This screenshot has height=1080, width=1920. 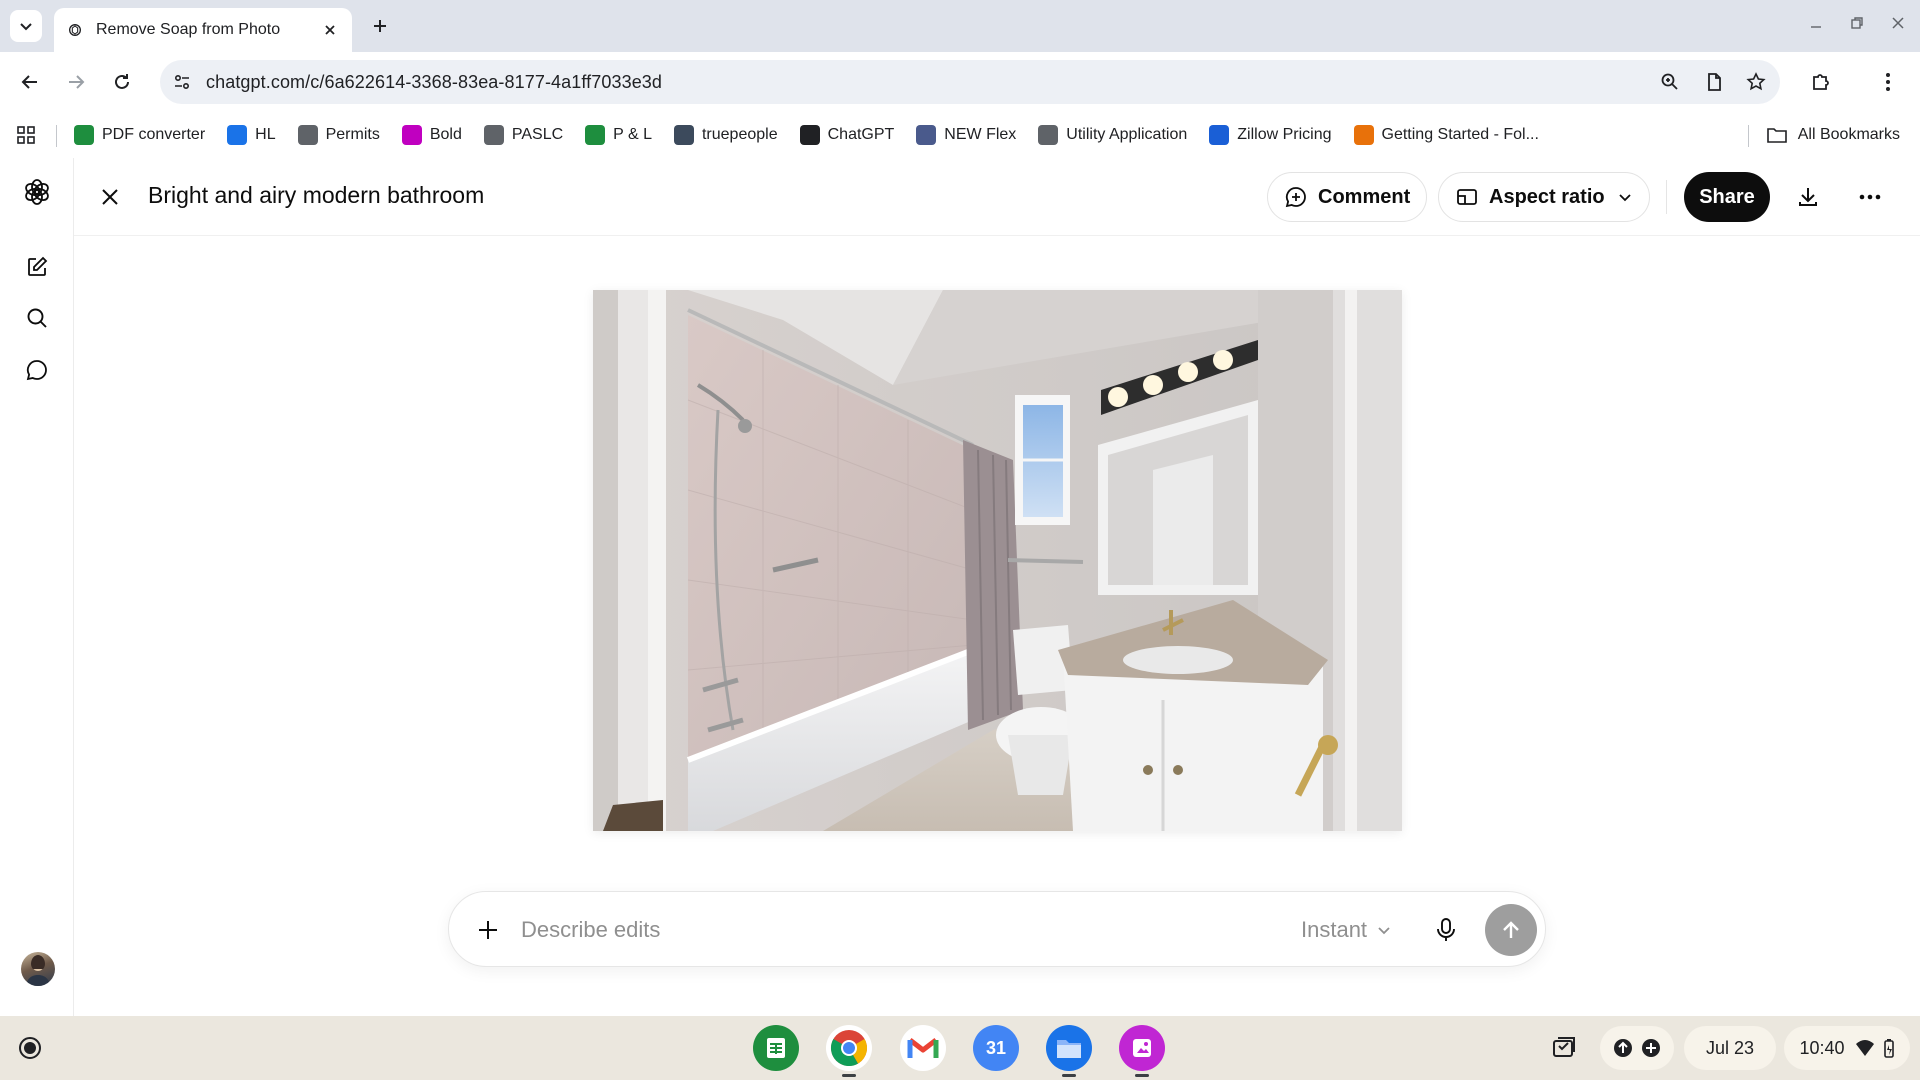 What do you see at coordinates (523, 135) in the screenshot?
I see `bookmark-item: PASLC` at bounding box center [523, 135].